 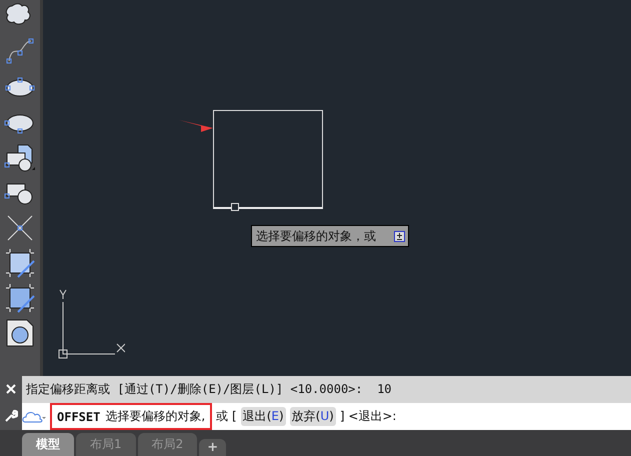 I want to click on gradient-icon, so click(x=20, y=298).